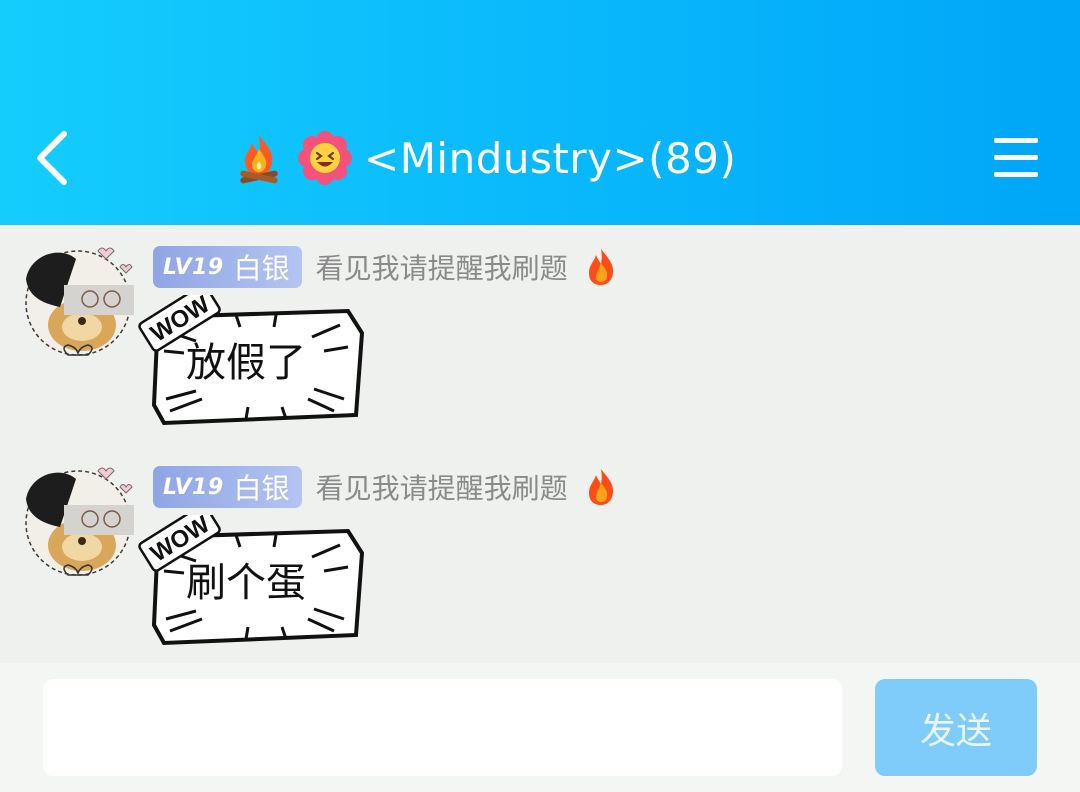 The width and height of the screenshot is (1080, 792). What do you see at coordinates (325, 158) in the screenshot?
I see `laughing-flower-icon` at bounding box center [325, 158].